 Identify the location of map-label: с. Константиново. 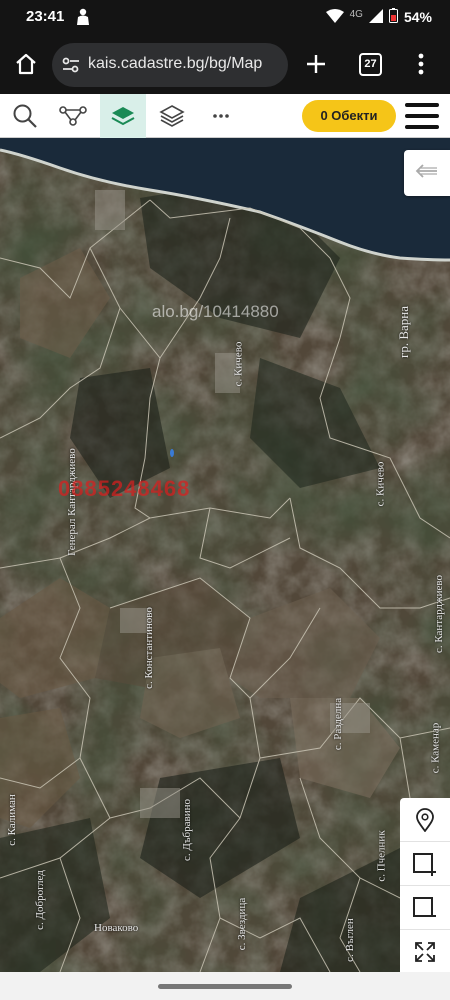
(148, 648).